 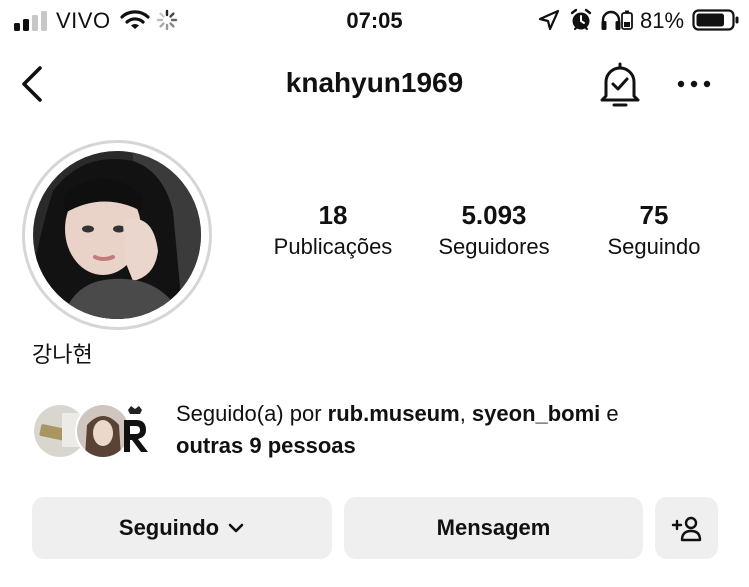 I want to click on clock-time: 07:05, so click(x=374, y=20).